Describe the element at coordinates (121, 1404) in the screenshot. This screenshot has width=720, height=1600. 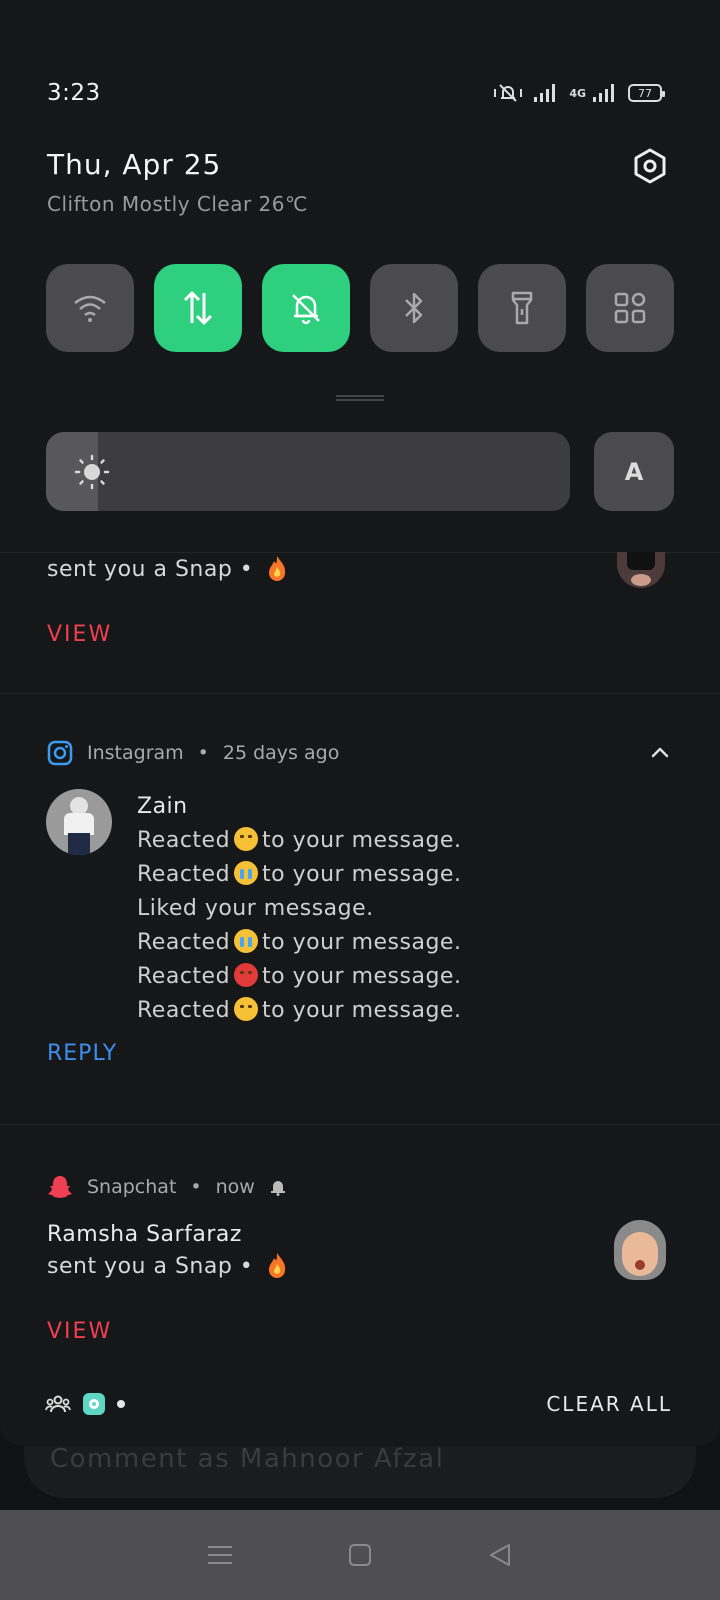
I see `more-dot-icon` at that location.